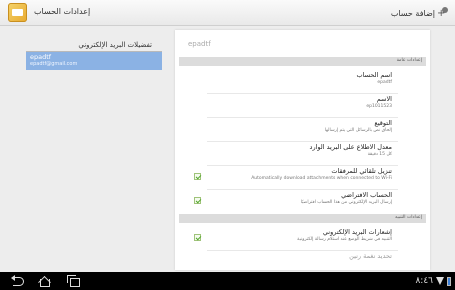 This screenshot has height=290, width=455. Describe the element at coordinates (302, 106) in the screenshot. I see `setting-your-name: الاسم ep1011523` at that location.